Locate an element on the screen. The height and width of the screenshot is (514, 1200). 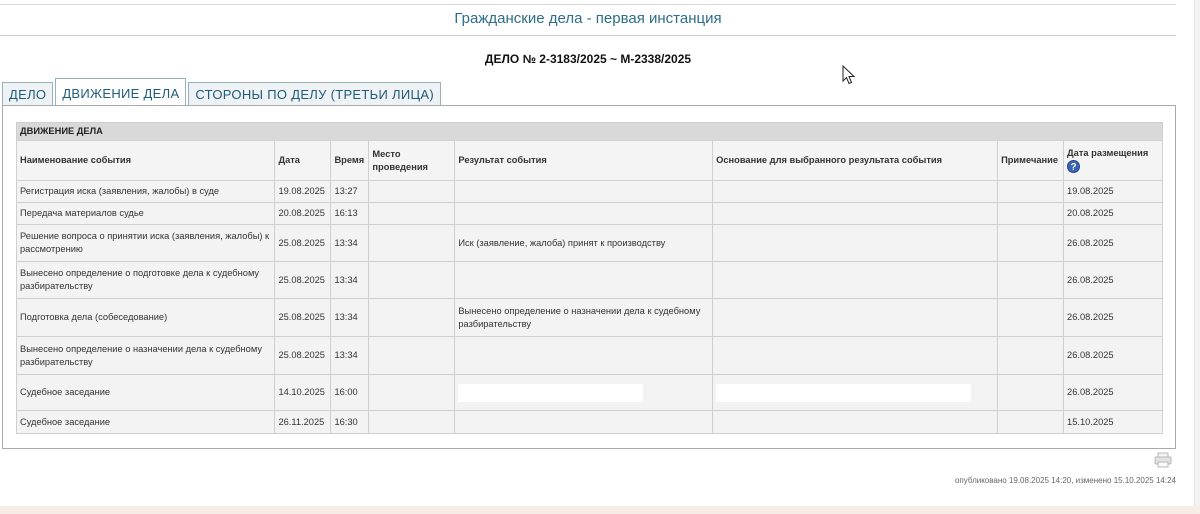
tab-case-movement-label: ДВИЖЕНИЕ ДЕЛА is located at coordinates (121, 93).